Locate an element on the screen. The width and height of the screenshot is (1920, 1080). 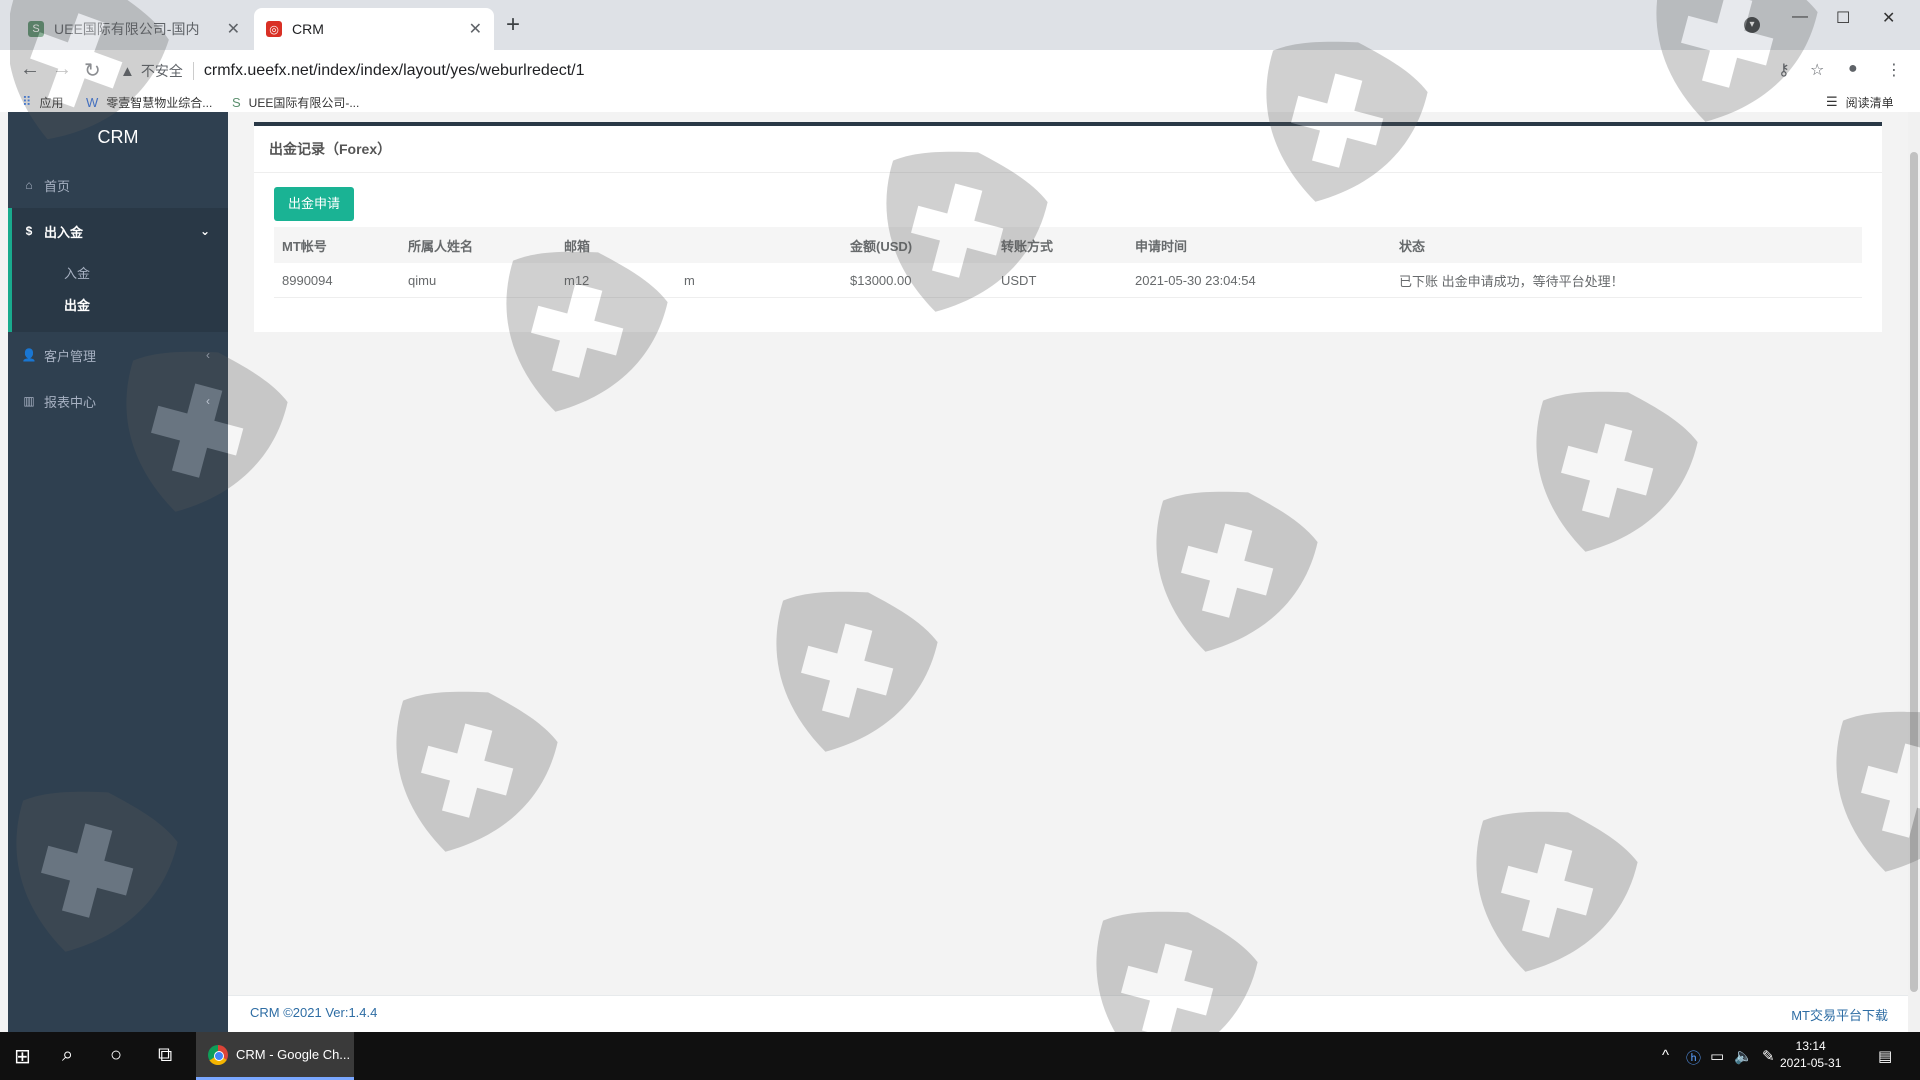
uee-favicon-icon: S is located at coordinates (36, 29).